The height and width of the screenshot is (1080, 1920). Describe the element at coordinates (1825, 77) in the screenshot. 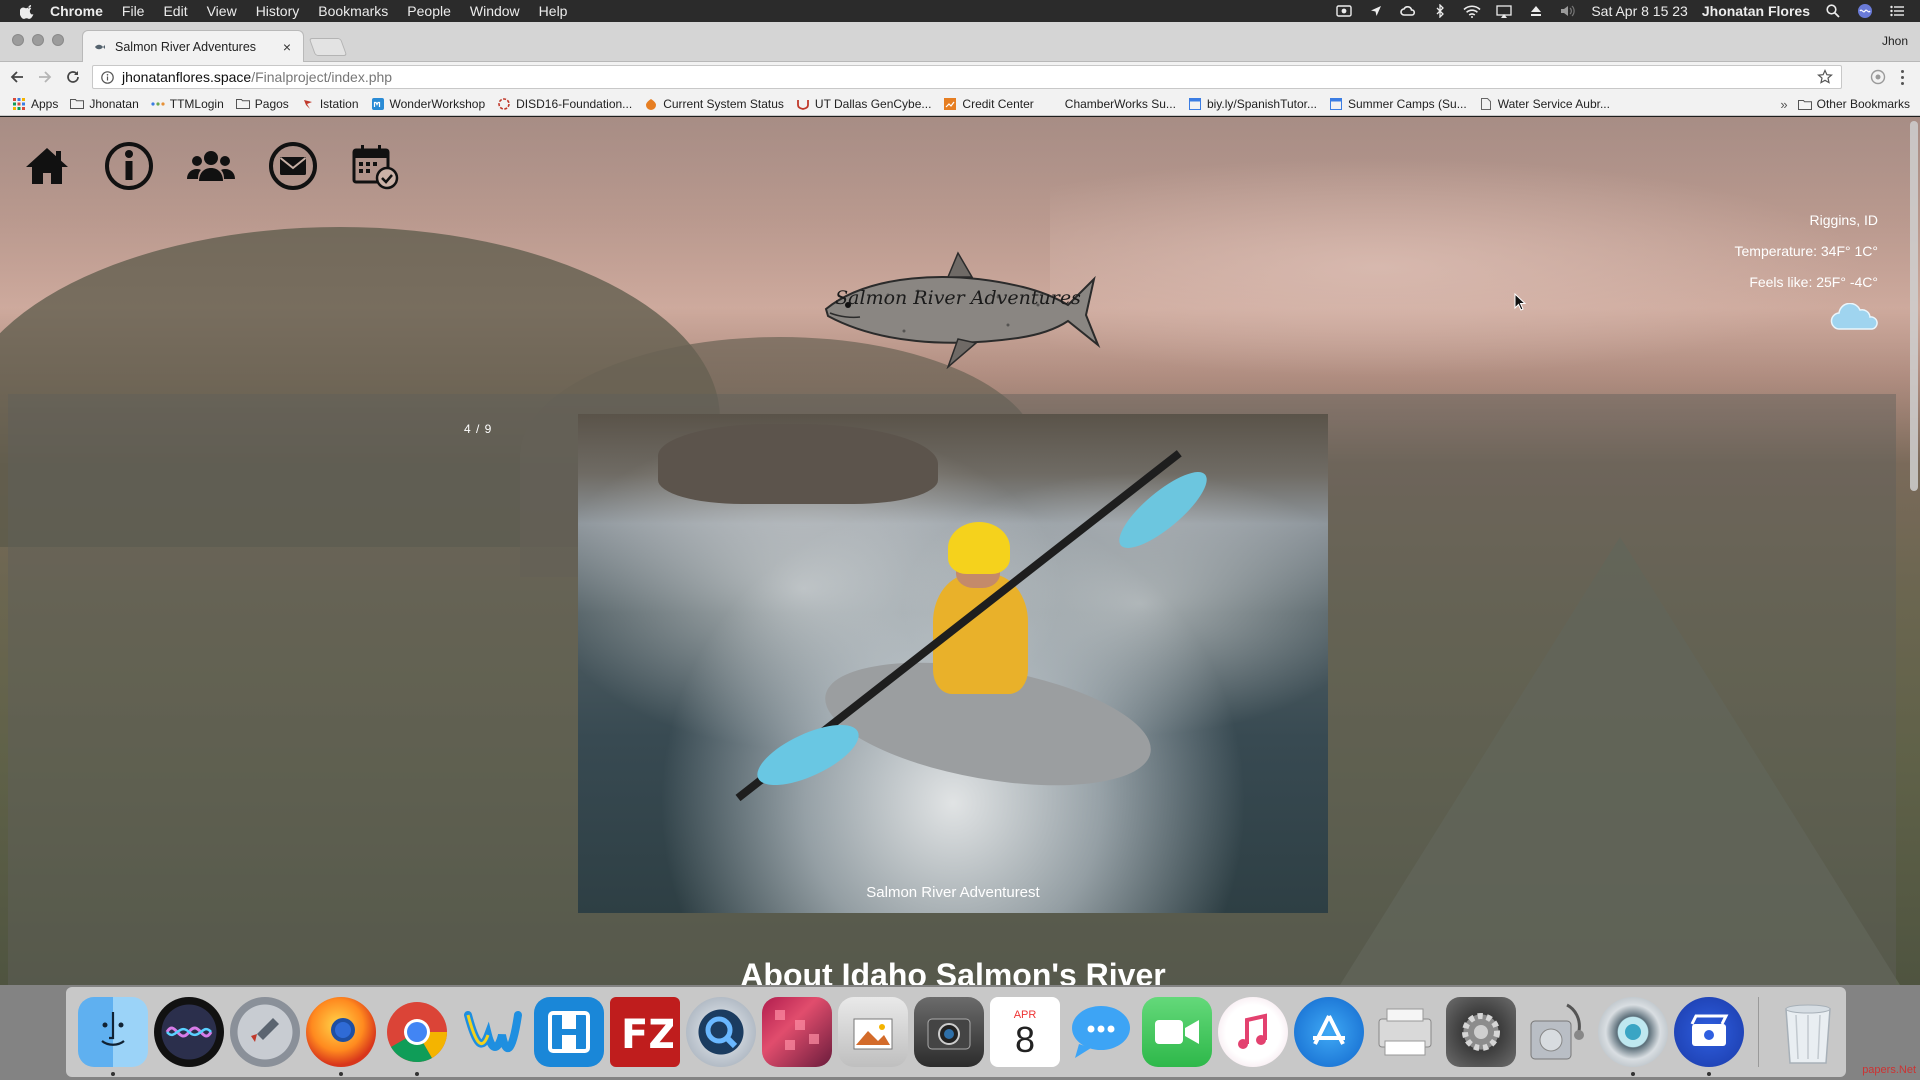

I see `bookmark-star-icon` at that location.